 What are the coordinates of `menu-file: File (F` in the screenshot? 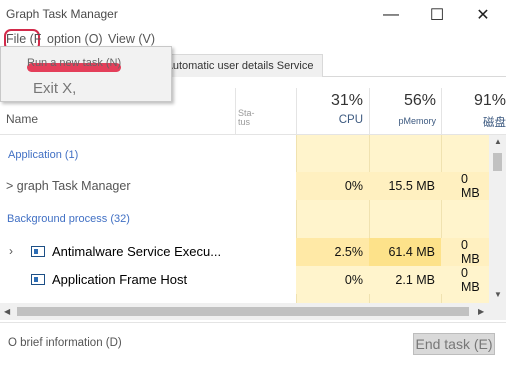 It's located at (23, 39).